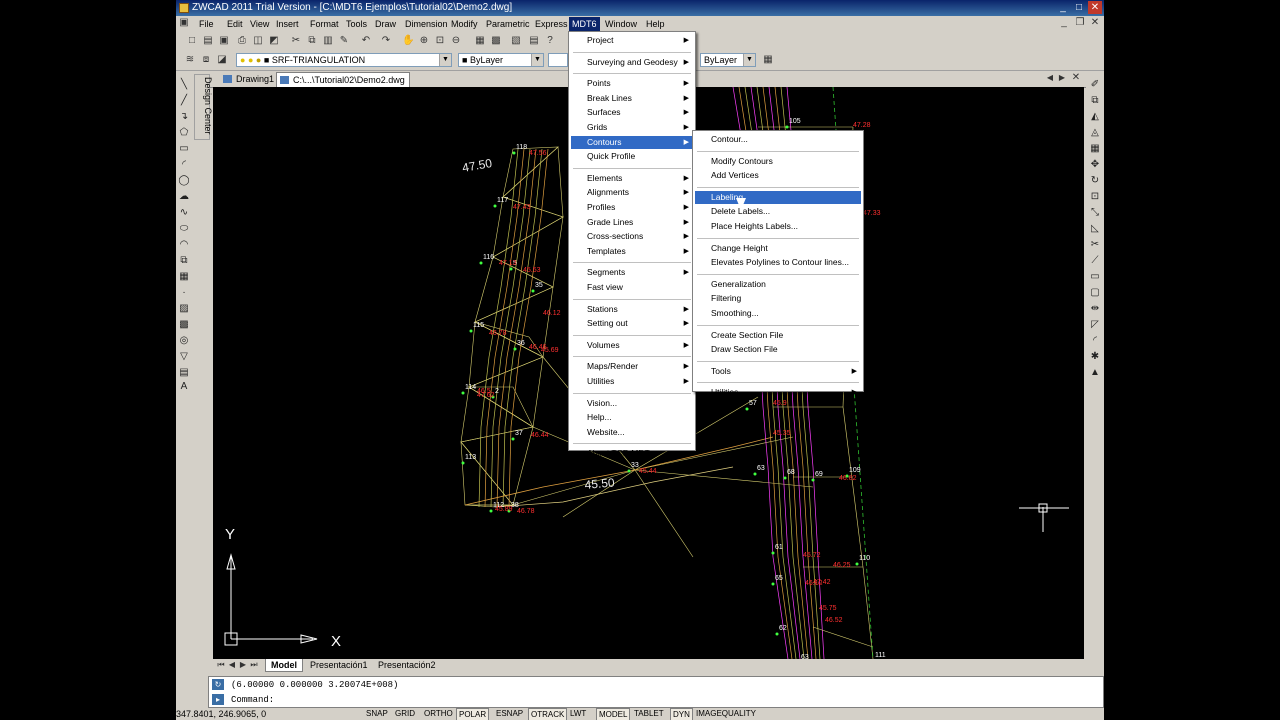 The width and height of the screenshot is (1280, 720). Describe the element at coordinates (1095, 7) in the screenshot. I see `close-button: ✕` at that location.